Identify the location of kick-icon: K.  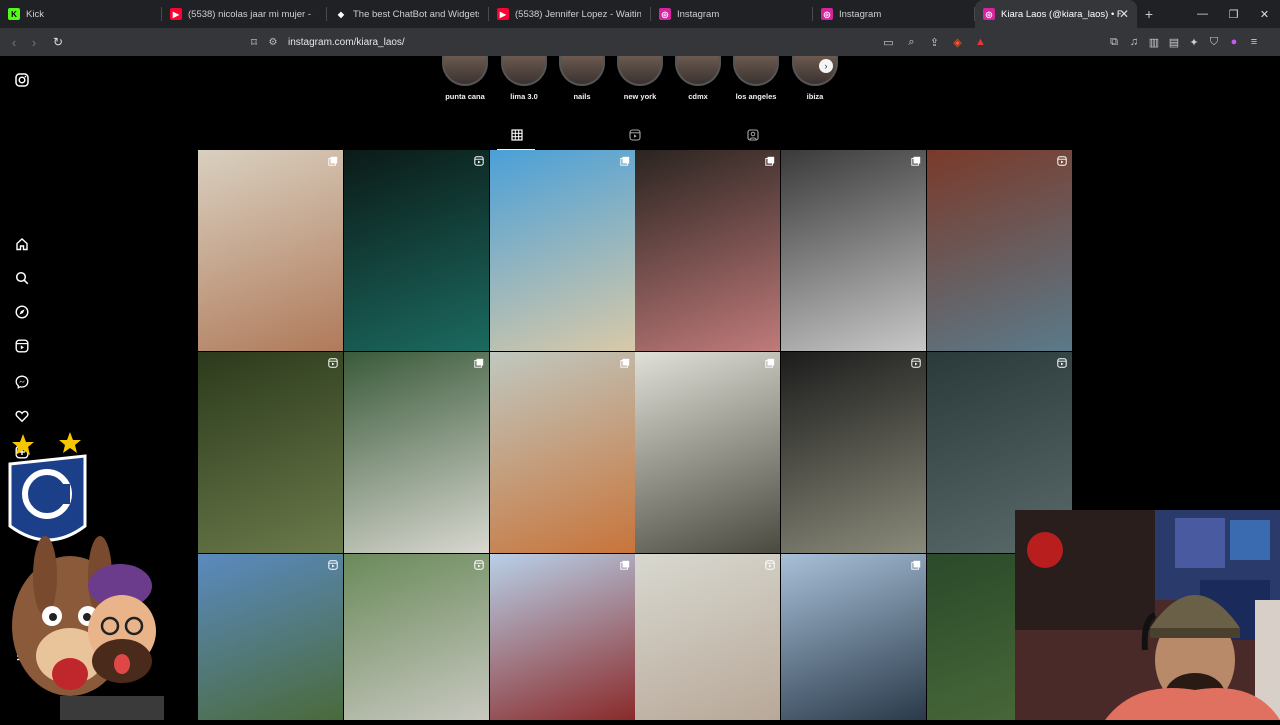
(14, 14).